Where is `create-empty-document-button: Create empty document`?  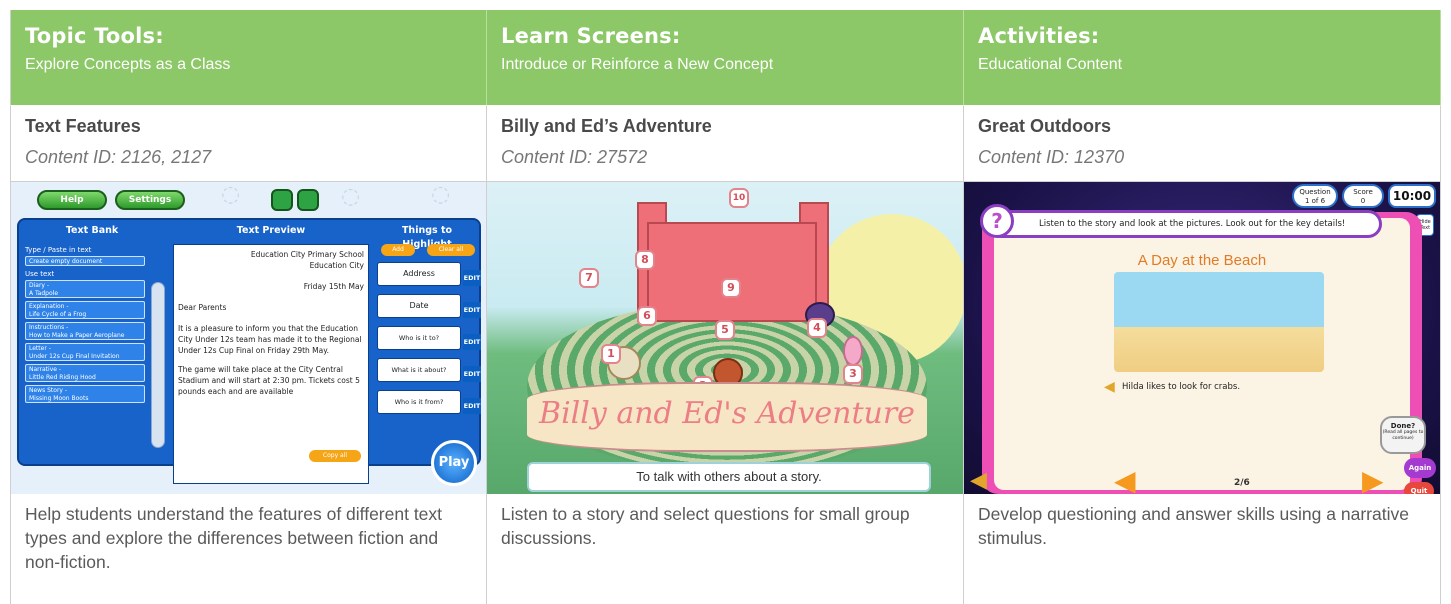
create-empty-document-button: Create empty document is located at coordinates (85, 261).